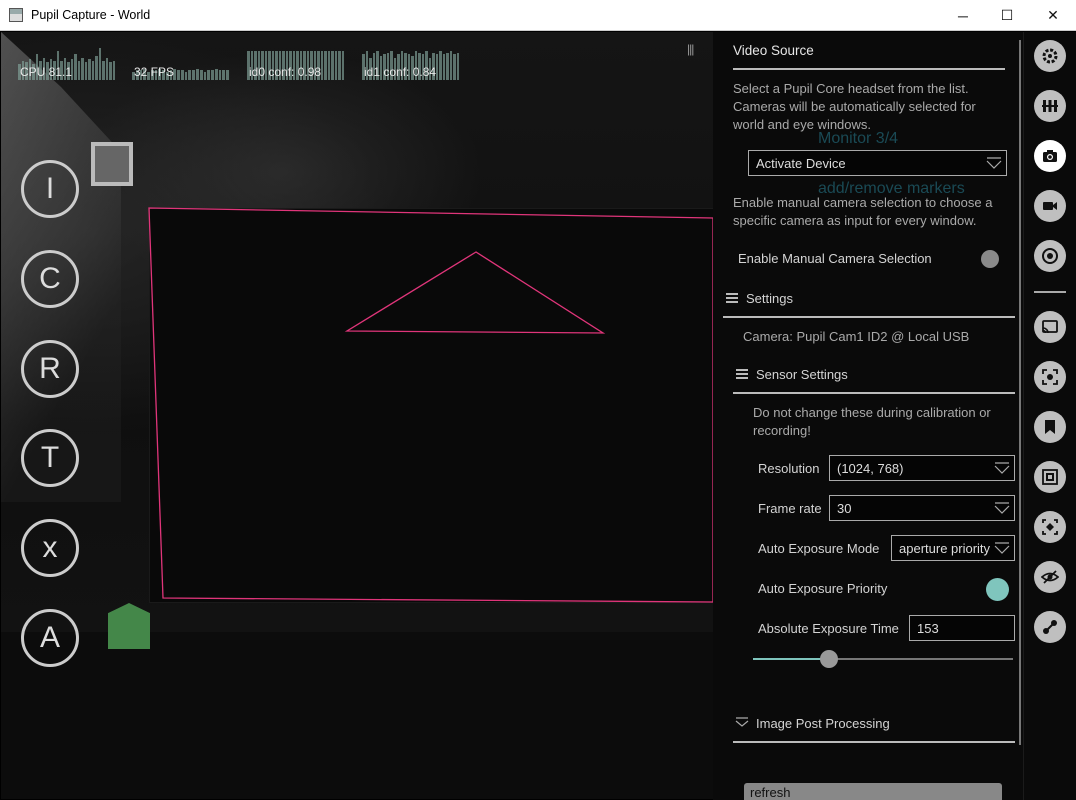 The width and height of the screenshot is (1076, 800). I want to click on collapse-arrow-icon, so click(742, 722).